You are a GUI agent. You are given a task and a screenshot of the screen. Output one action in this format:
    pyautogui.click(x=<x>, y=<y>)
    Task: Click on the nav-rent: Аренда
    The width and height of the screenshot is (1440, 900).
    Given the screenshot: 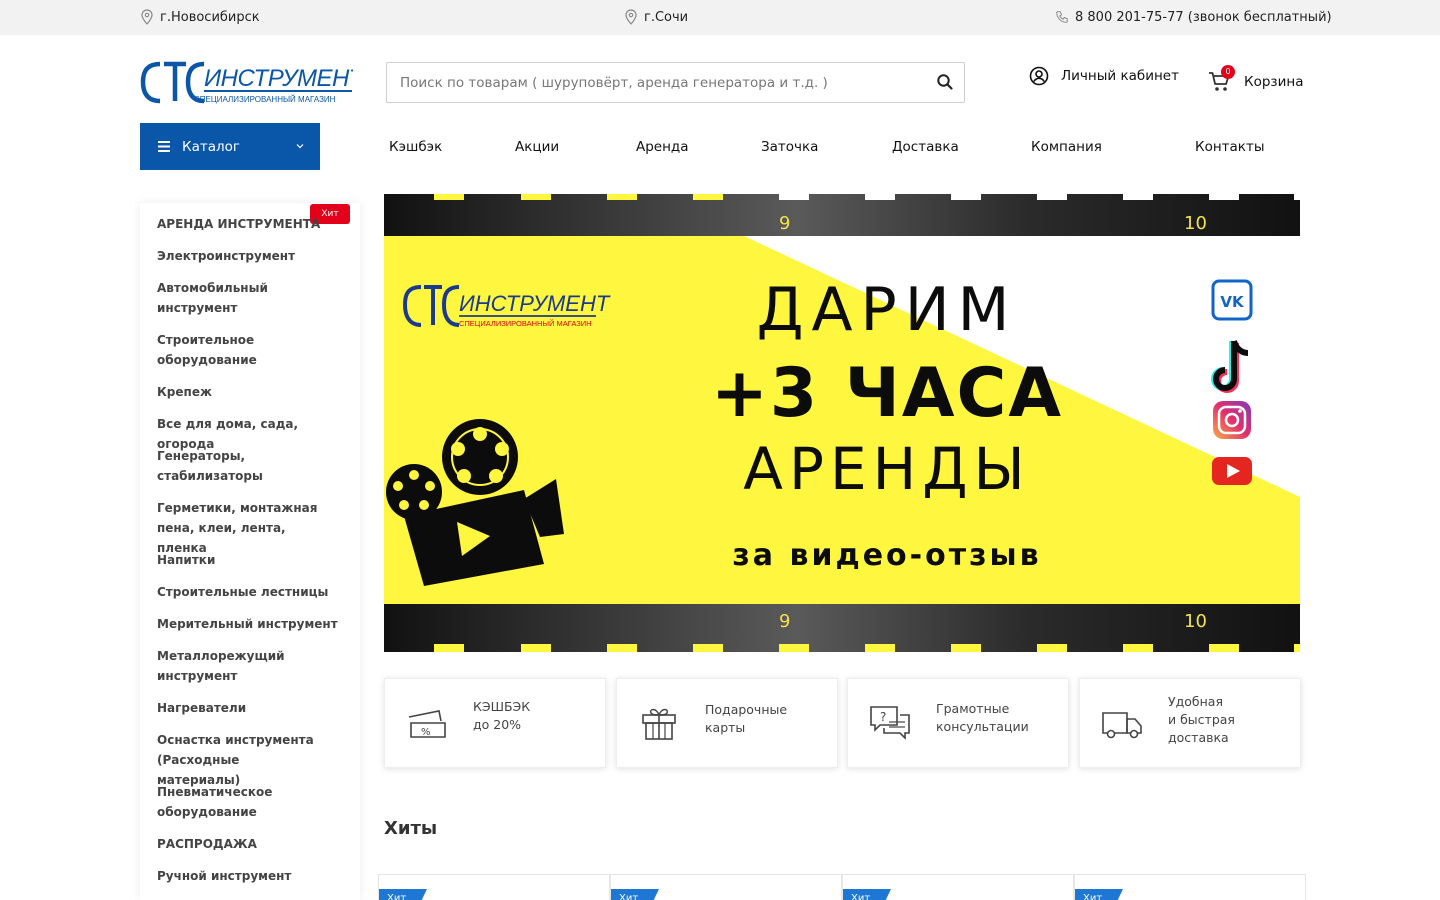 What is the action you would take?
    pyautogui.click(x=662, y=147)
    